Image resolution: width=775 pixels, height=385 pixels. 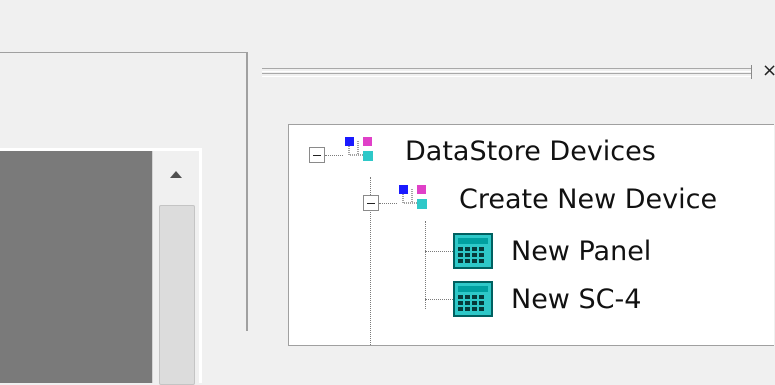 What do you see at coordinates (76, 267) in the screenshot?
I see `left-content-area` at bounding box center [76, 267].